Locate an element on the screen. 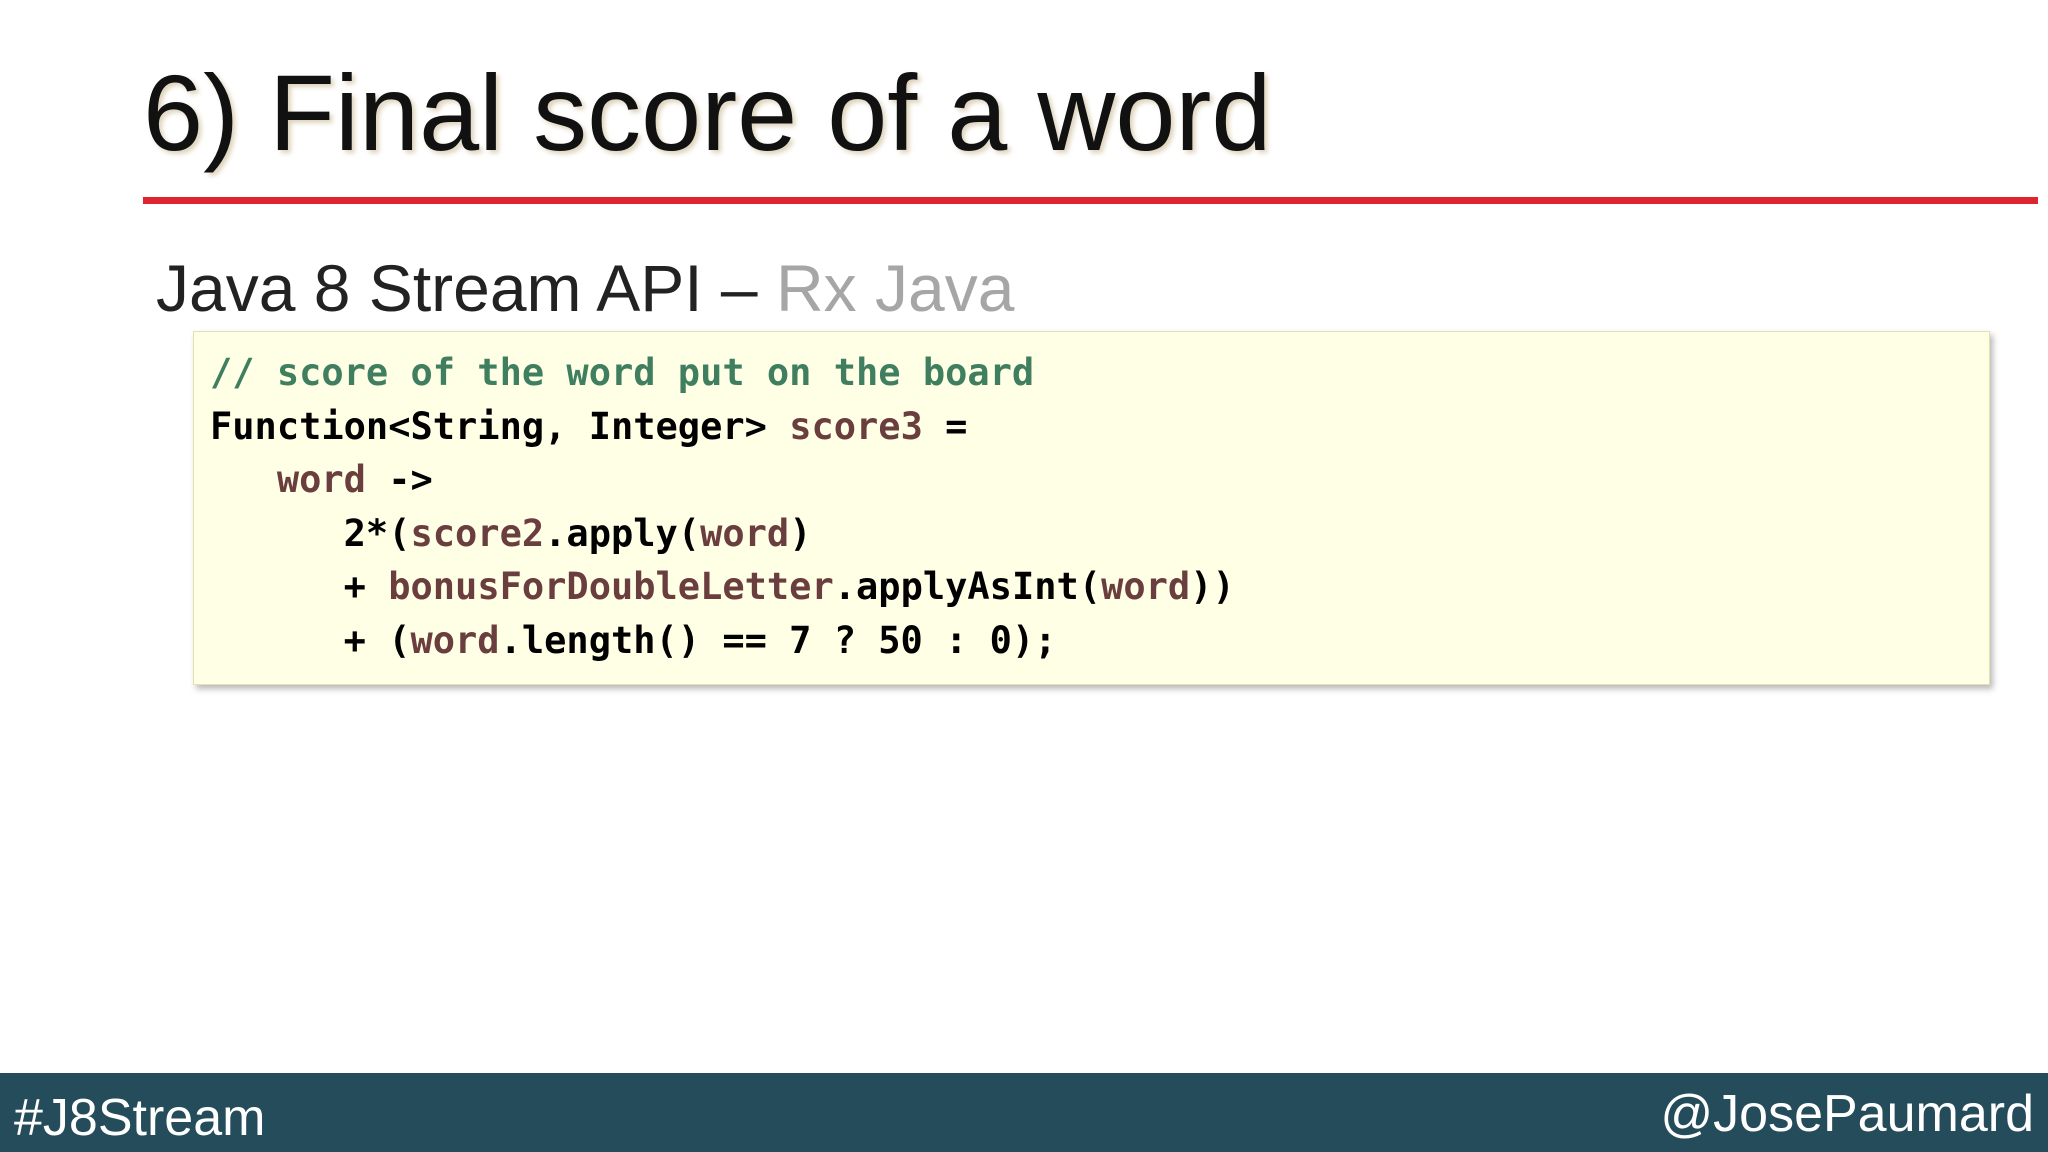 The width and height of the screenshot is (2048, 1152). code-token: + is located at coordinates (366, 587).